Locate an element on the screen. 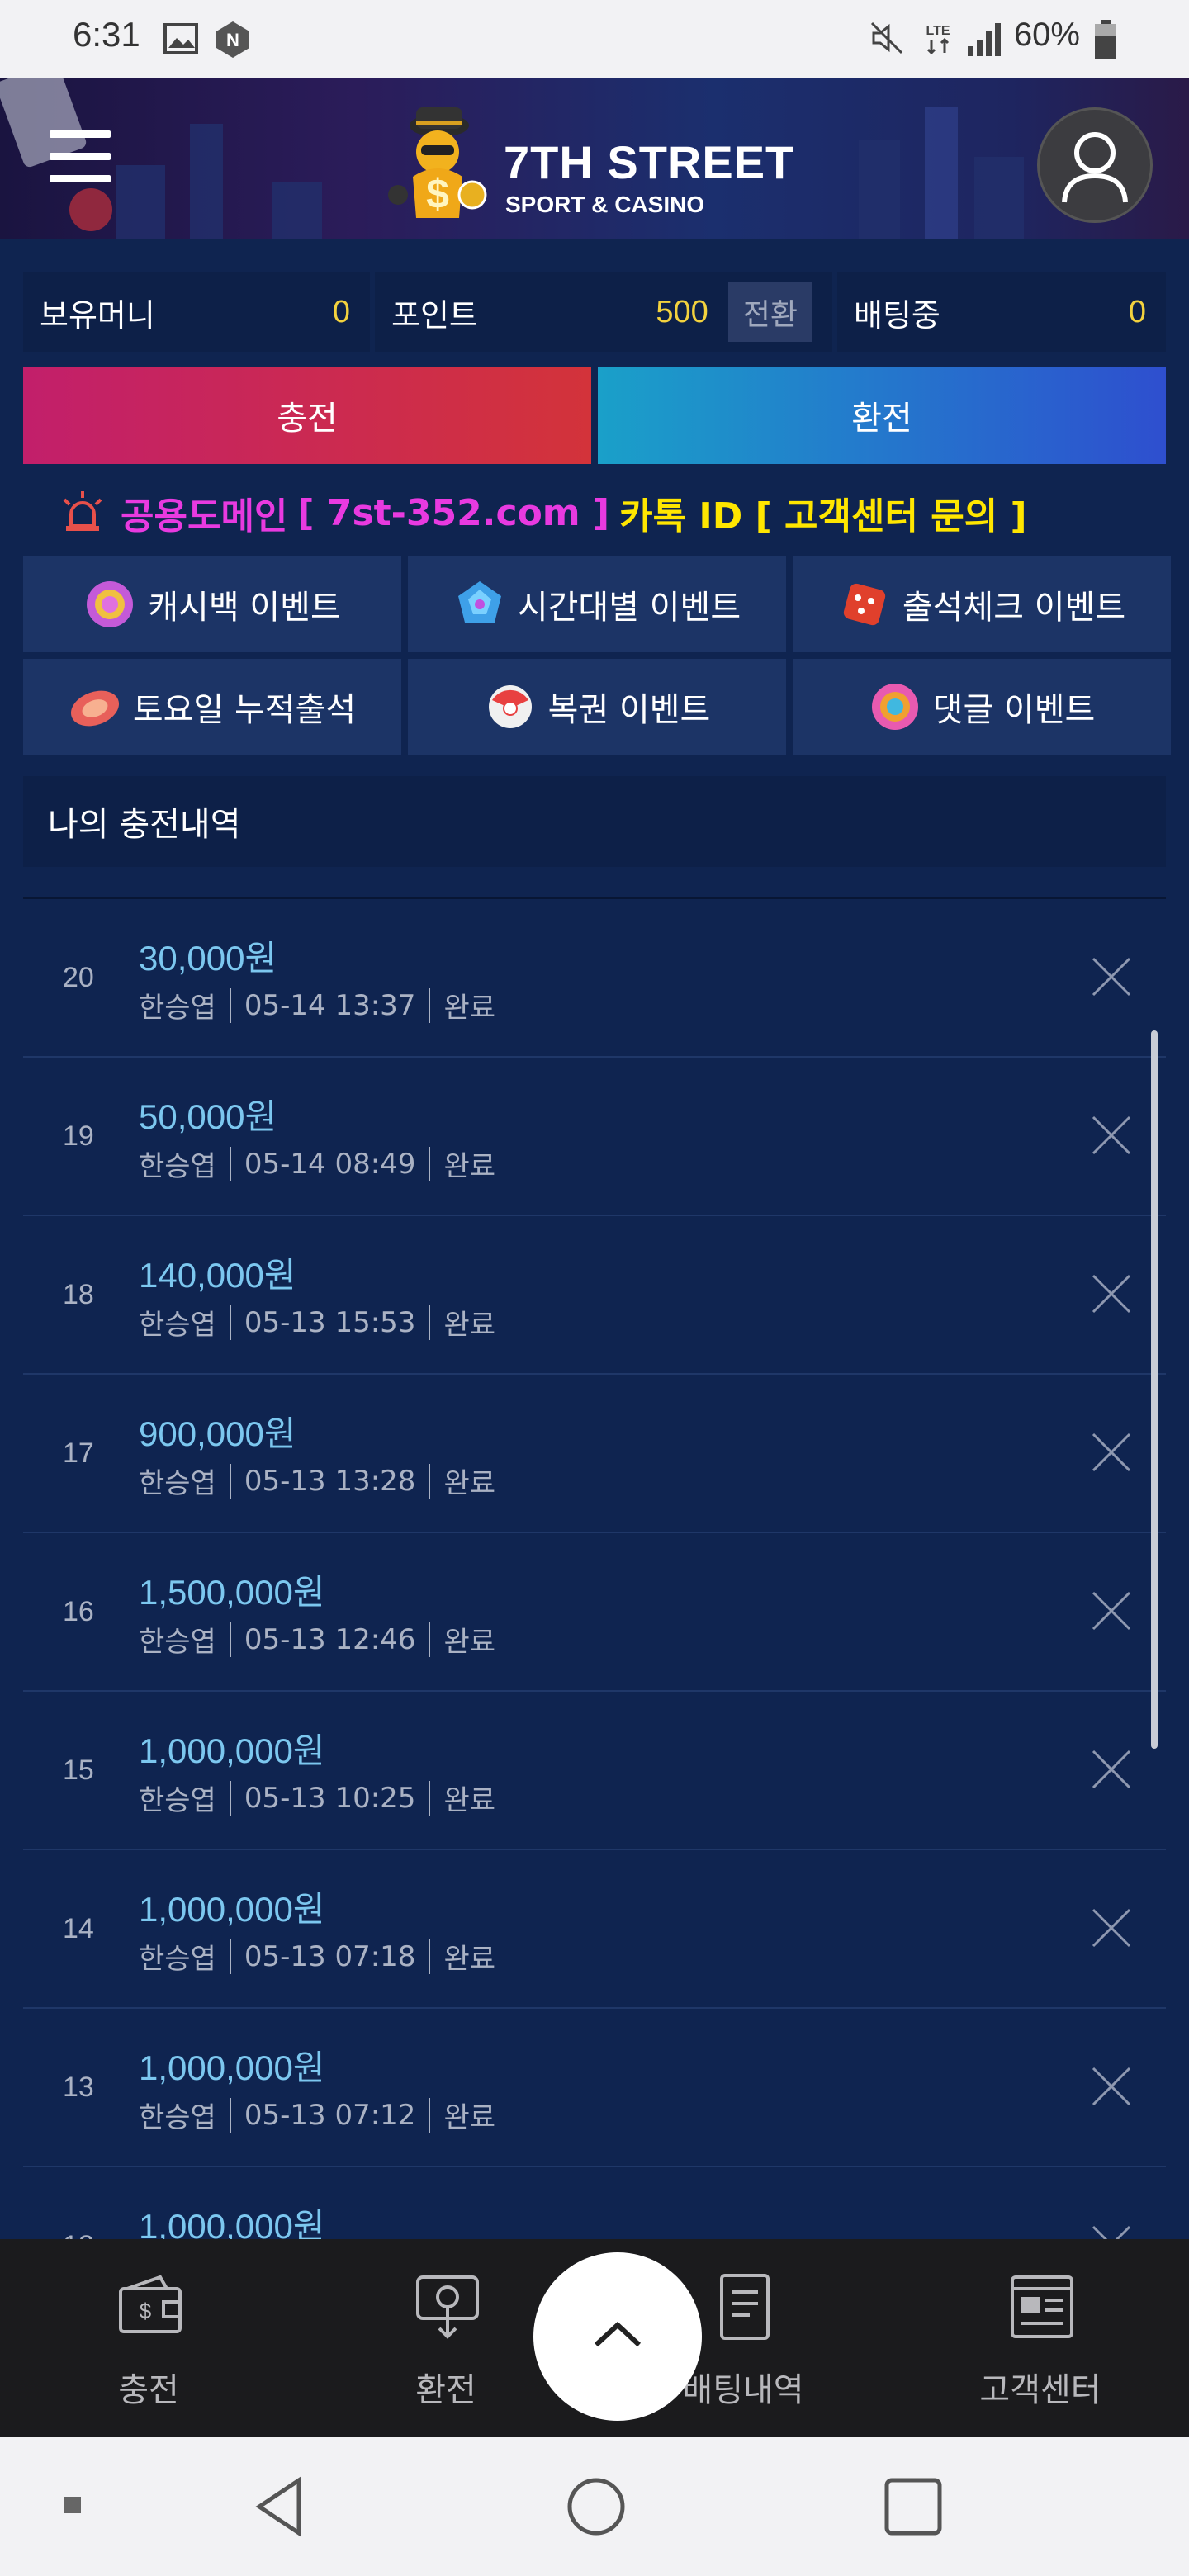 This screenshot has height=2576, width=1189. user-profile-button is located at coordinates (1095, 165).